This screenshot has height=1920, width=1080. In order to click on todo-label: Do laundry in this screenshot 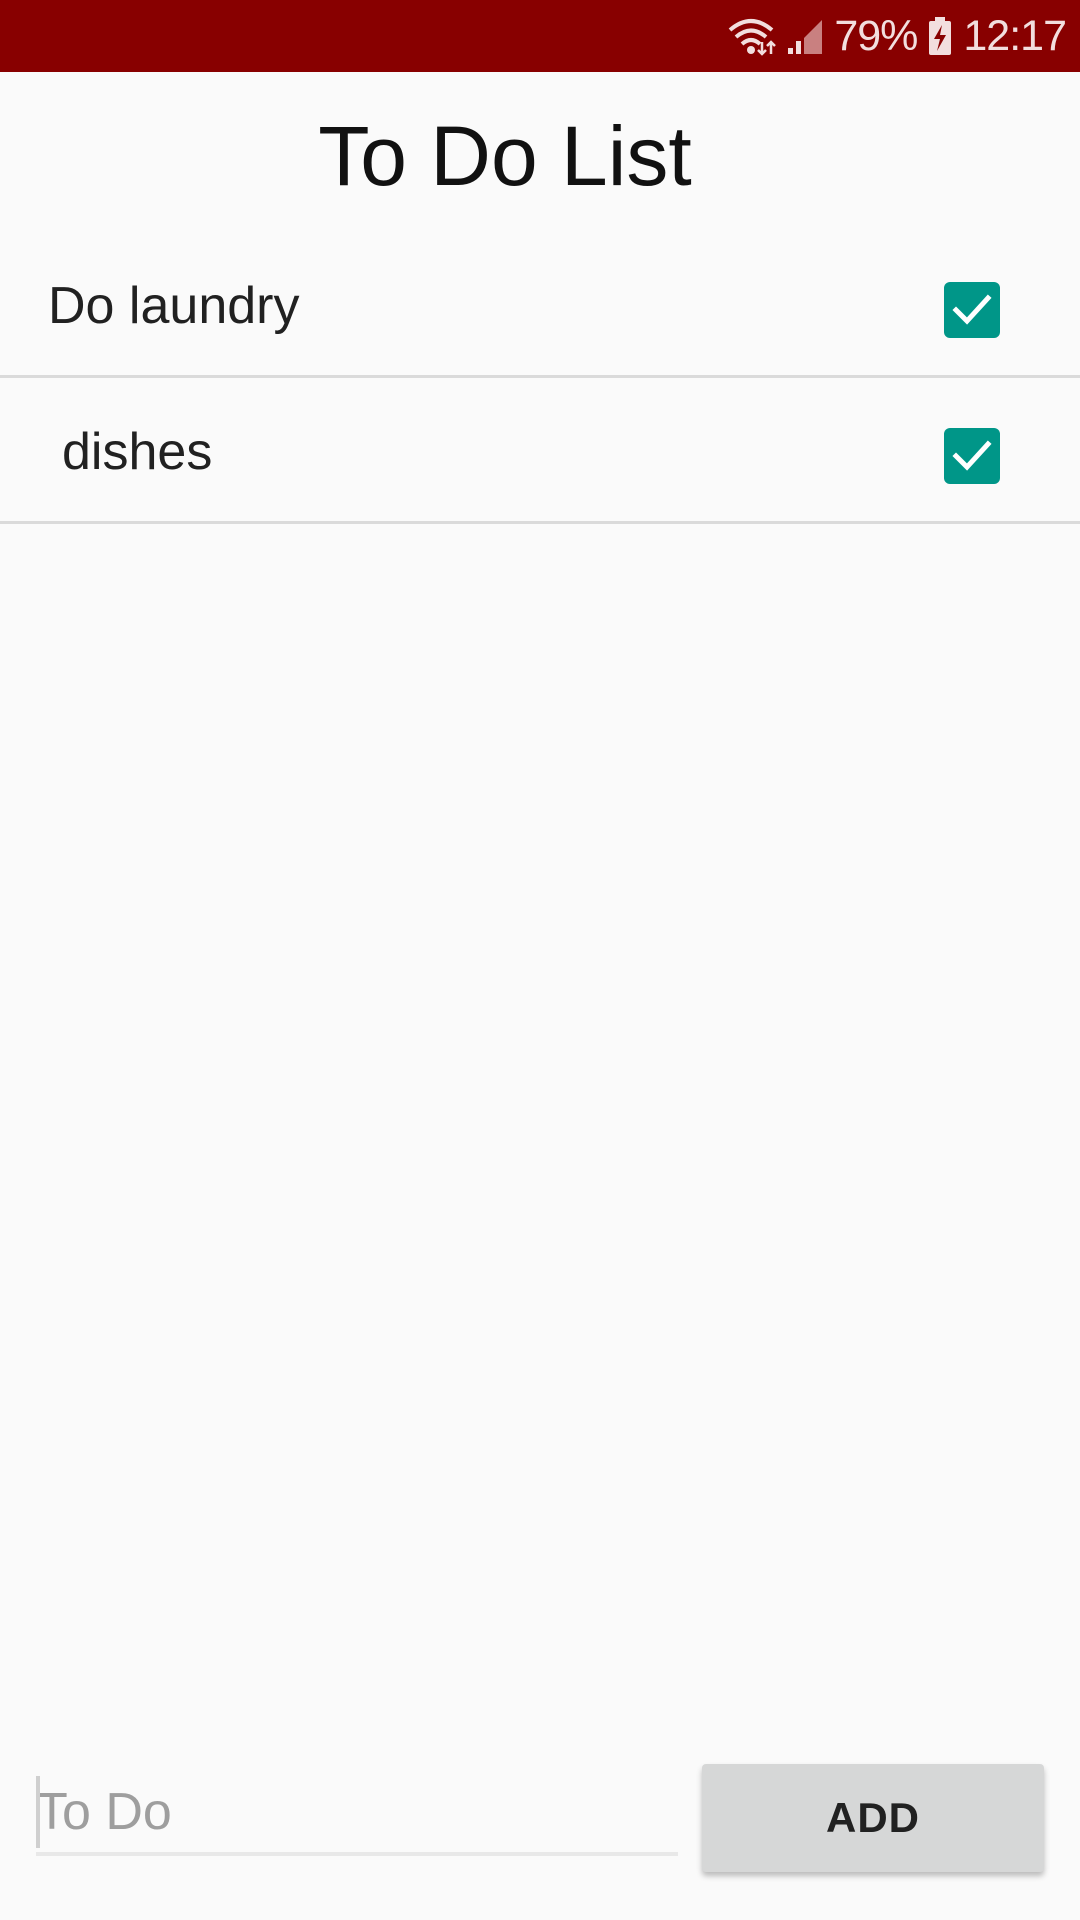, I will do `click(174, 306)`.